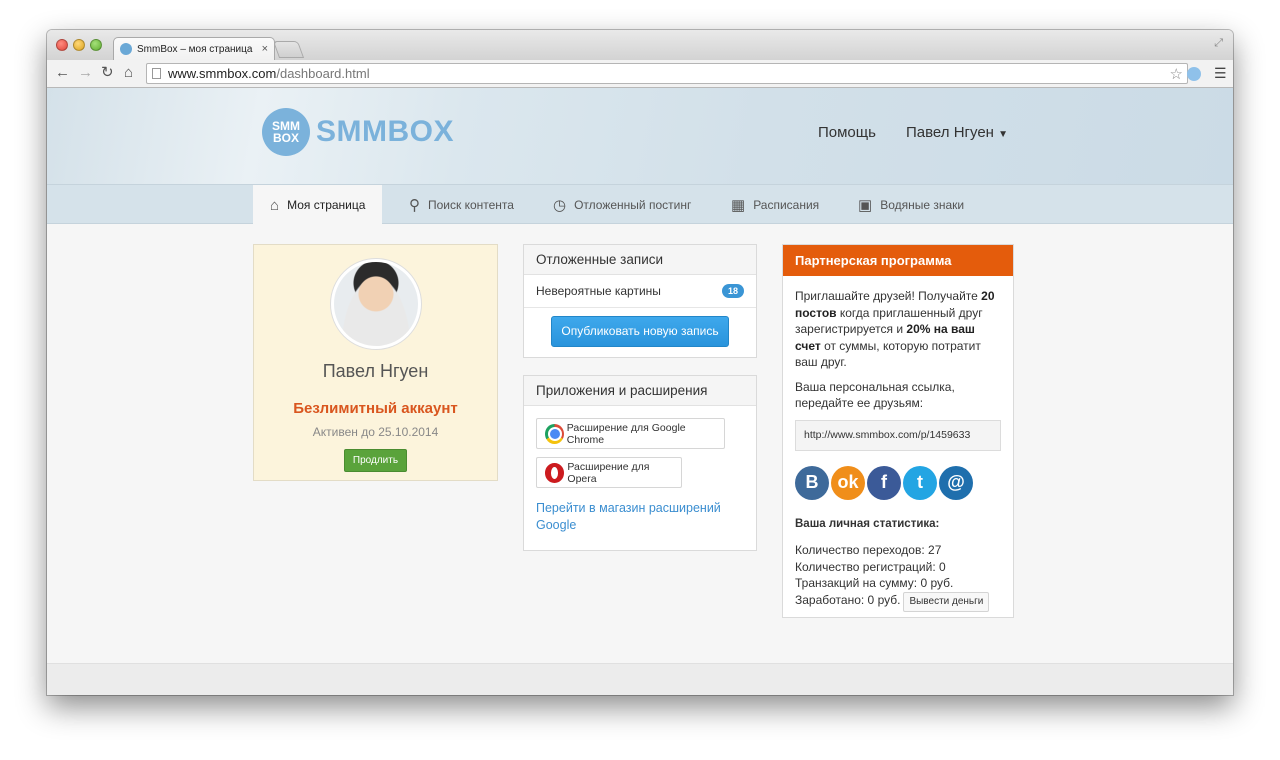  Describe the element at coordinates (640, 260) in the screenshot. I see `panel-title: Отложенные записи` at that location.